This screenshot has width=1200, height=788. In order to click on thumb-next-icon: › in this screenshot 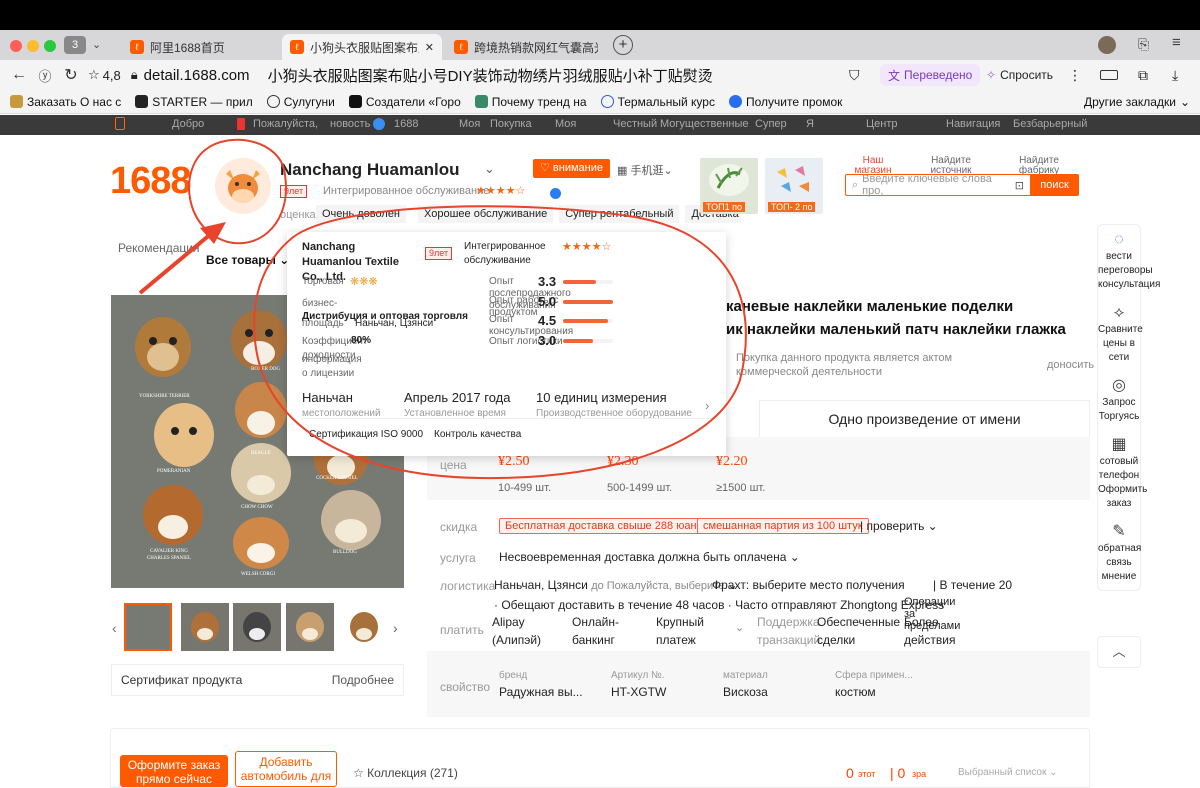, I will do `click(395, 628)`.